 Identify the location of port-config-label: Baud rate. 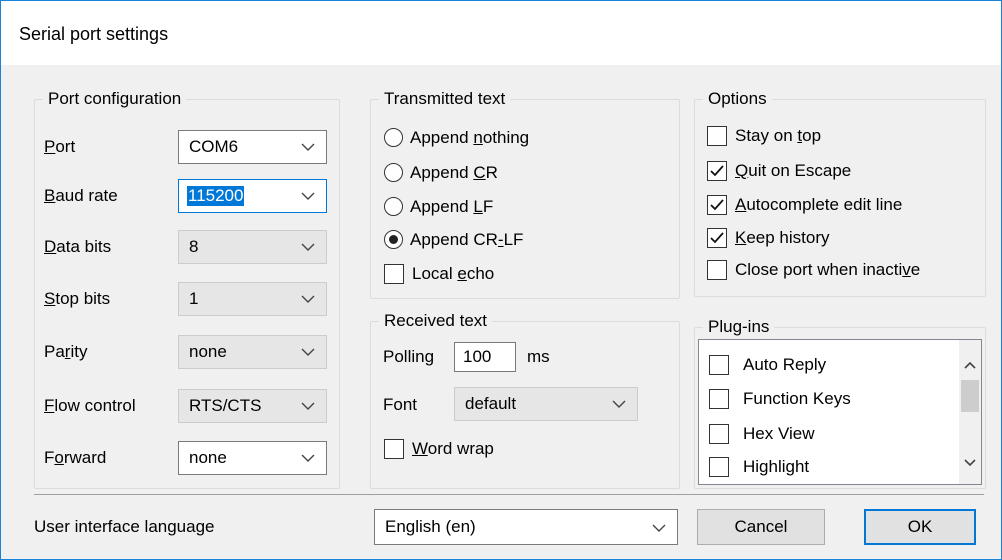
(81, 195).